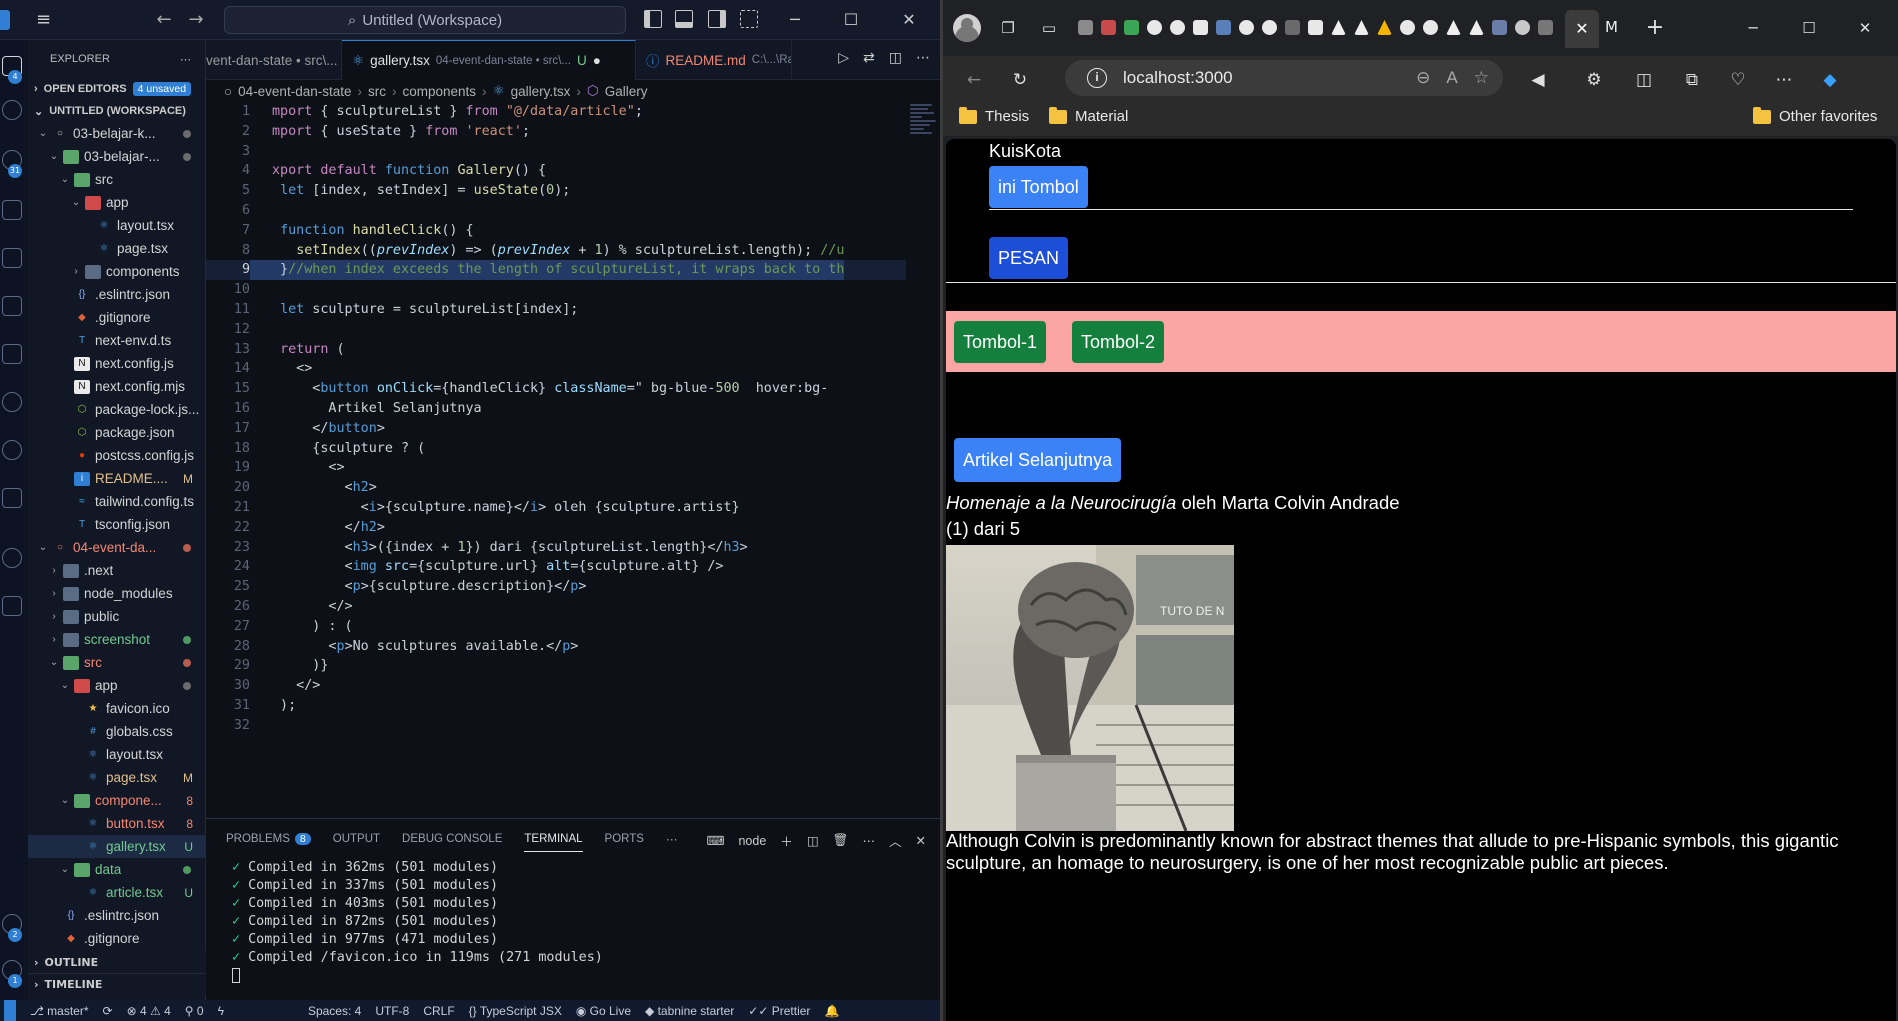 This screenshot has width=1898, height=1021. What do you see at coordinates (1223, 27) in the screenshot?
I see `tab-favicon-grid-icon` at bounding box center [1223, 27].